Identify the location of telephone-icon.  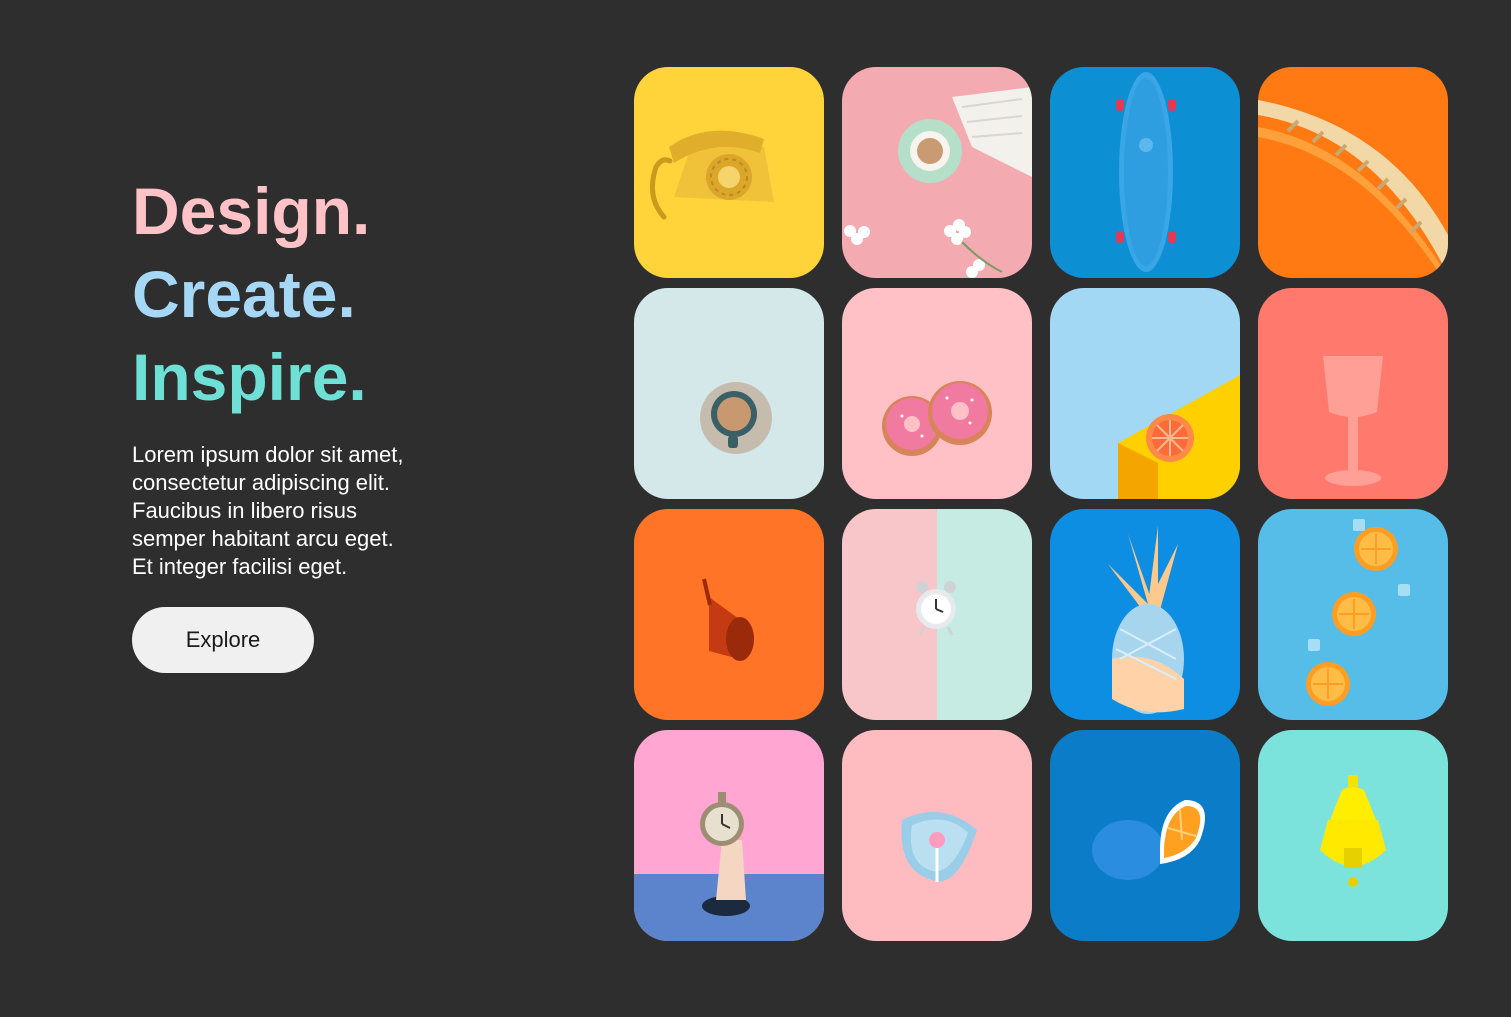
(711, 175).